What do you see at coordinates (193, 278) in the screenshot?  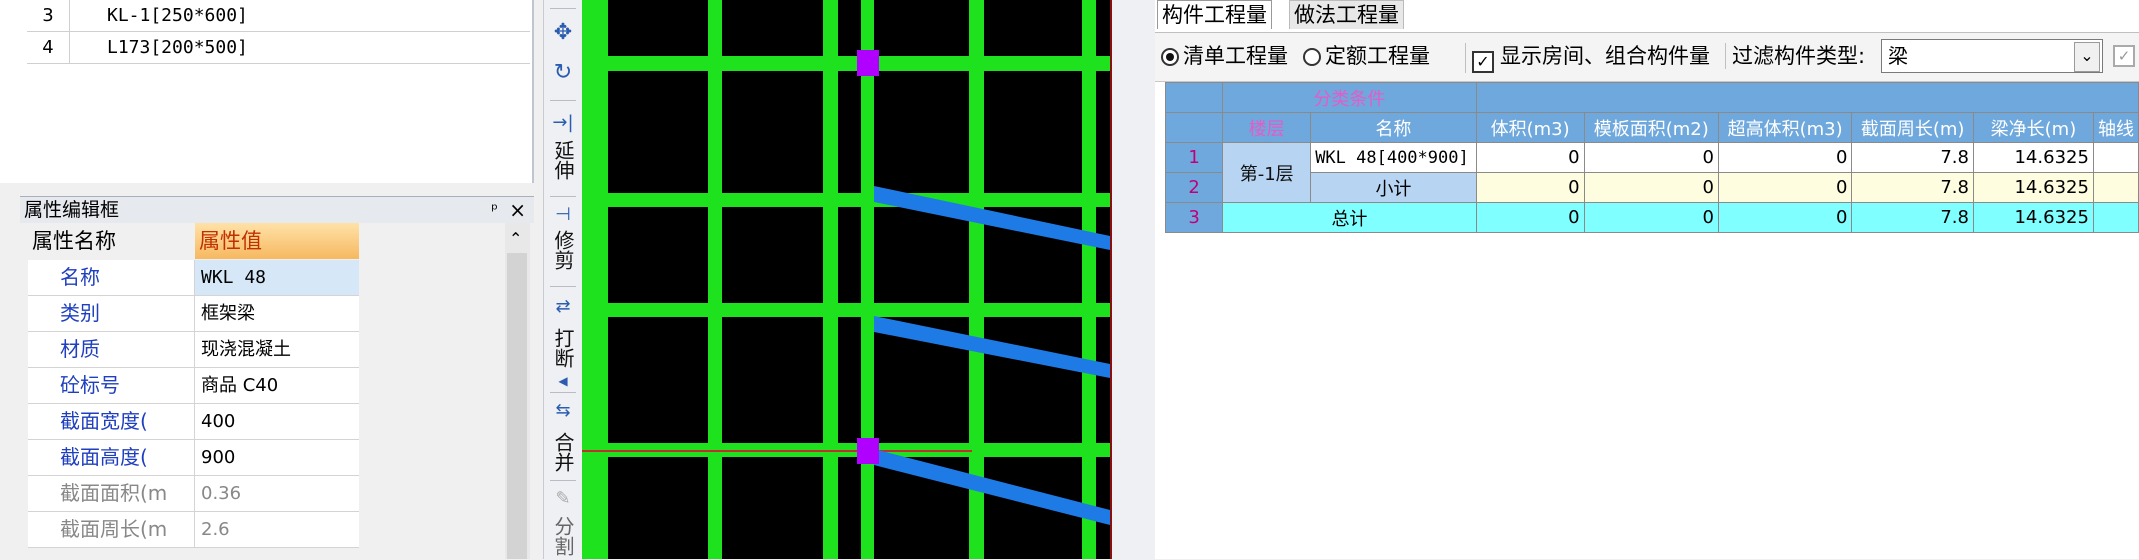 I see `property-row: 名称 WKL 48` at bounding box center [193, 278].